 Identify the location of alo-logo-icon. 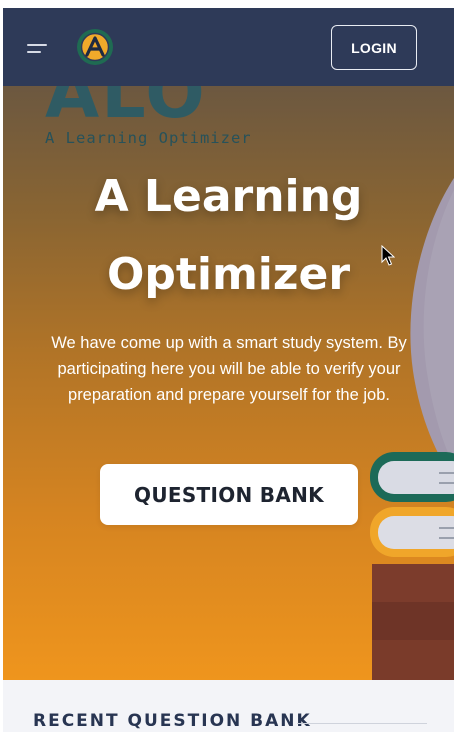
(95, 47).